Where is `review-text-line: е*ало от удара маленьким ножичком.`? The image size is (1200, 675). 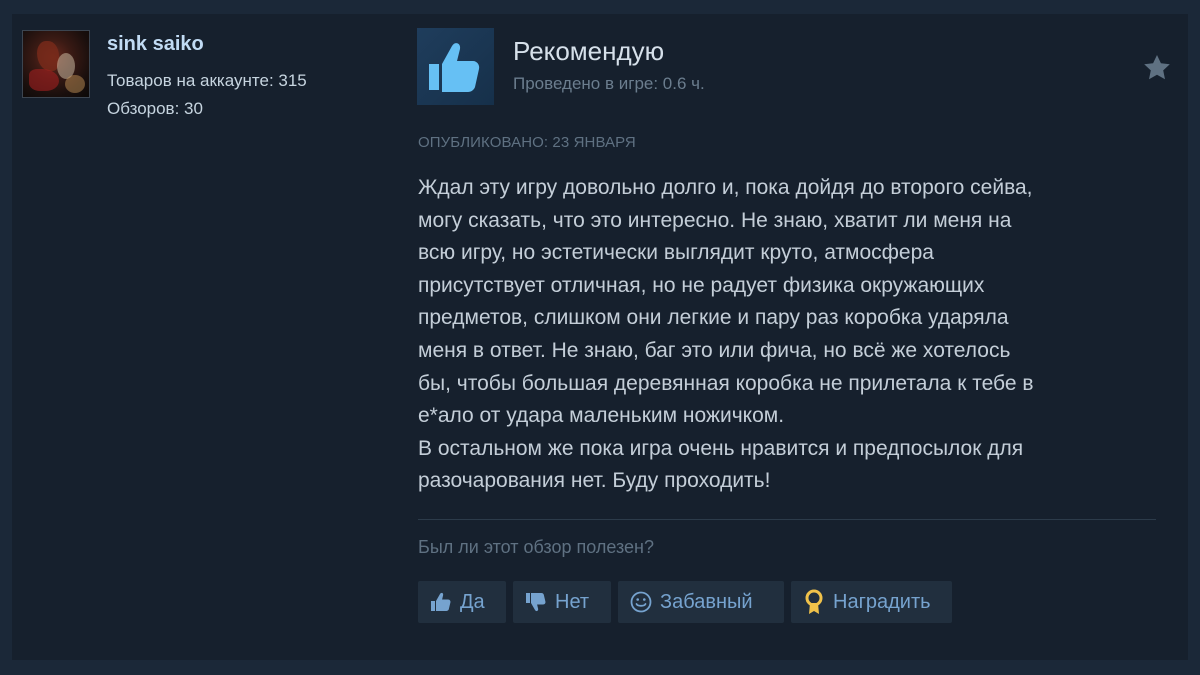 review-text-line: е*ало от удара маленьким ножичком. is located at coordinates (601, 416).